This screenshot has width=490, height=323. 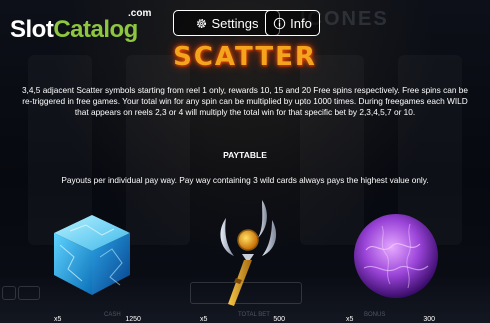 What do you see at coordinates (245, 57) in the screenshot?
I see `scatter-title: SCATTER` at bounding box center [245, 57].